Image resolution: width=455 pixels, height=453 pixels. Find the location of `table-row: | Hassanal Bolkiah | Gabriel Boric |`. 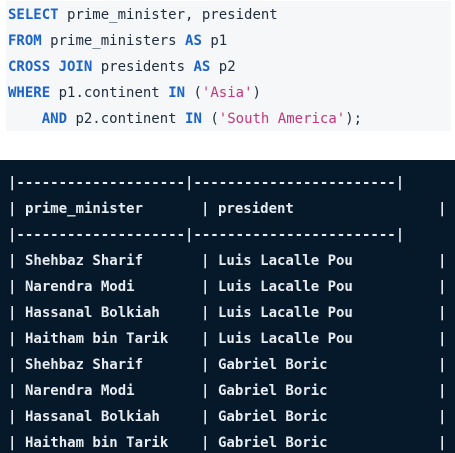

table-row: | Hassanal Bolkiah | Gabriel Boric | is located at coordinates (227, 417).